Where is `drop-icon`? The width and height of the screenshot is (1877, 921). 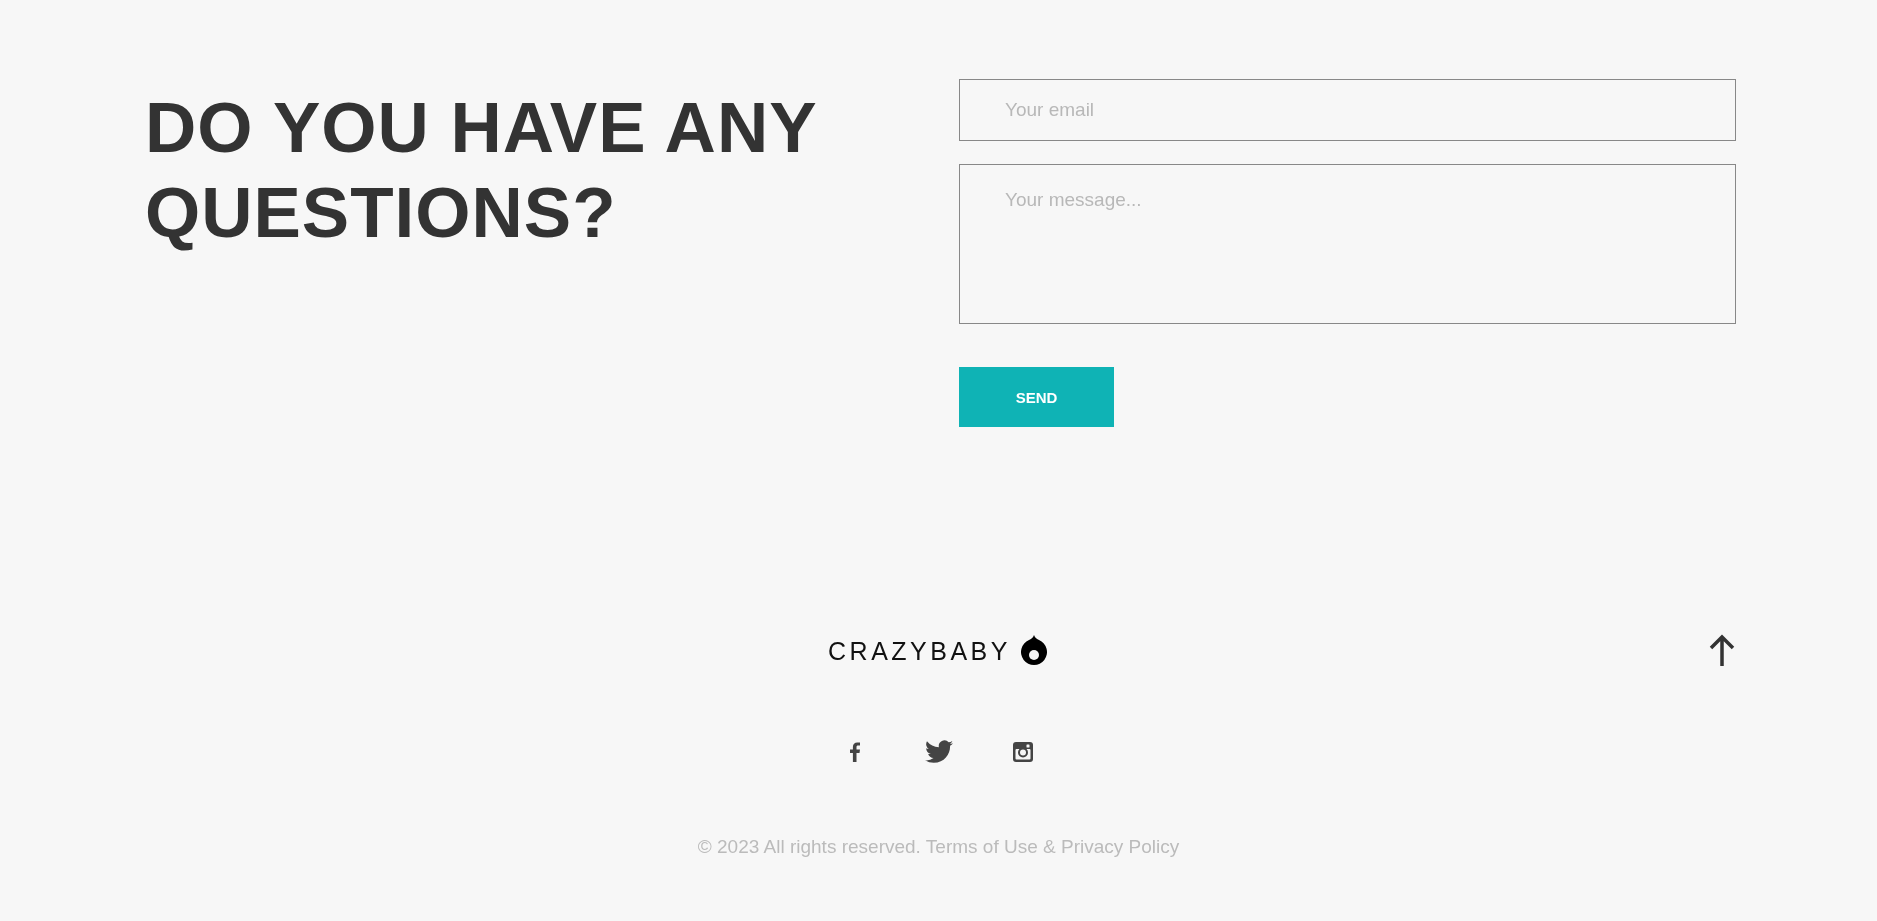 drop-icon is located at coordinates (1033, 651).